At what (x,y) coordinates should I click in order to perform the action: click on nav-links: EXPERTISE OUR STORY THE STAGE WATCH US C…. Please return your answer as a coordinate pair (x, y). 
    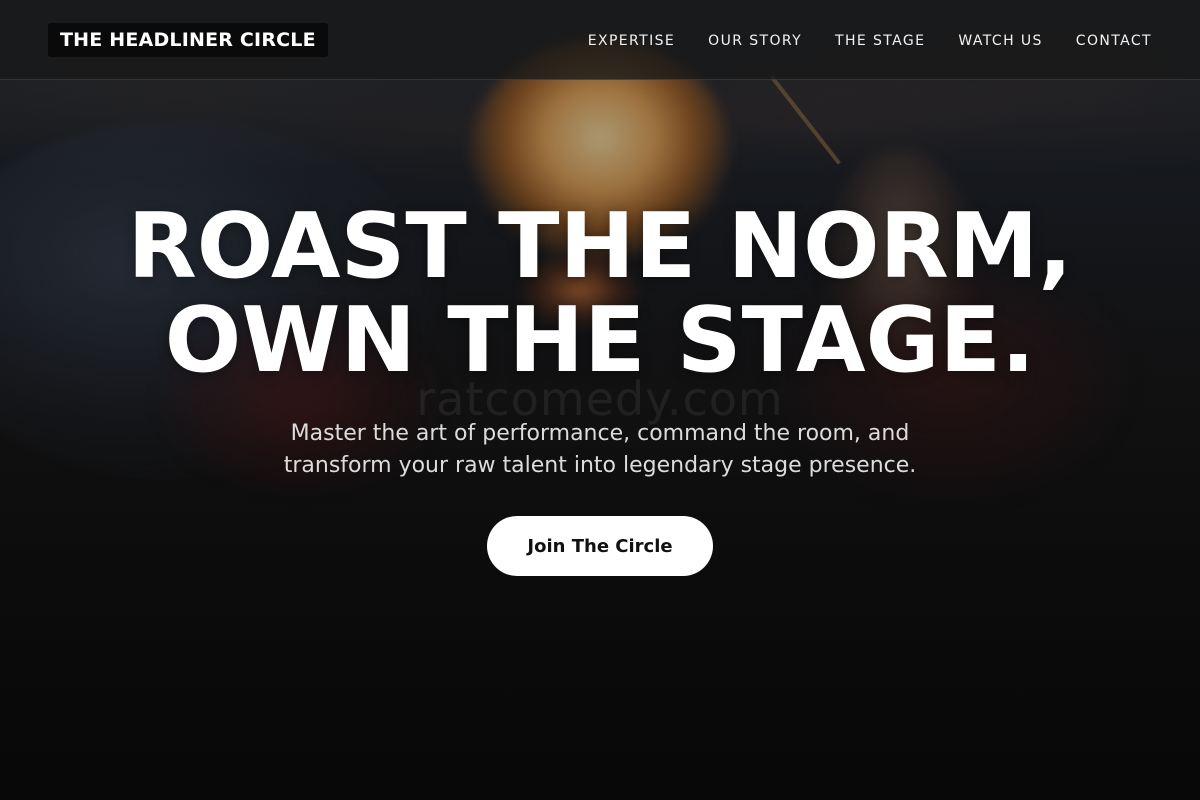
    Looking at the image, I should click on (870, 39).